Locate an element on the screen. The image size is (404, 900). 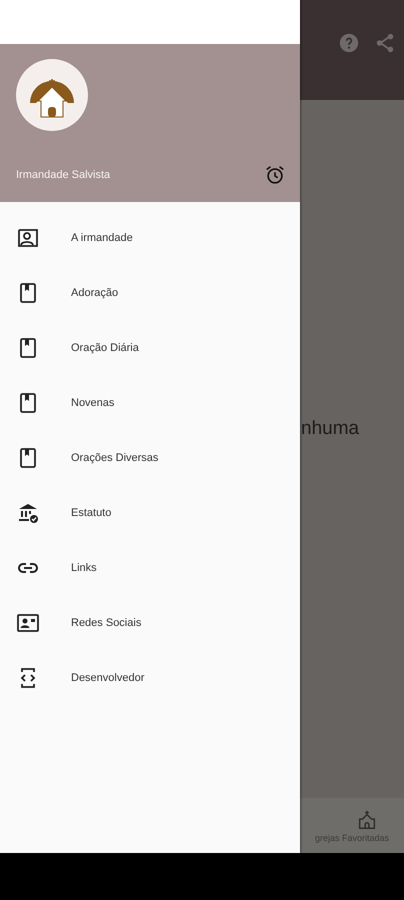
church-logo is located at coordinates (52, 95).